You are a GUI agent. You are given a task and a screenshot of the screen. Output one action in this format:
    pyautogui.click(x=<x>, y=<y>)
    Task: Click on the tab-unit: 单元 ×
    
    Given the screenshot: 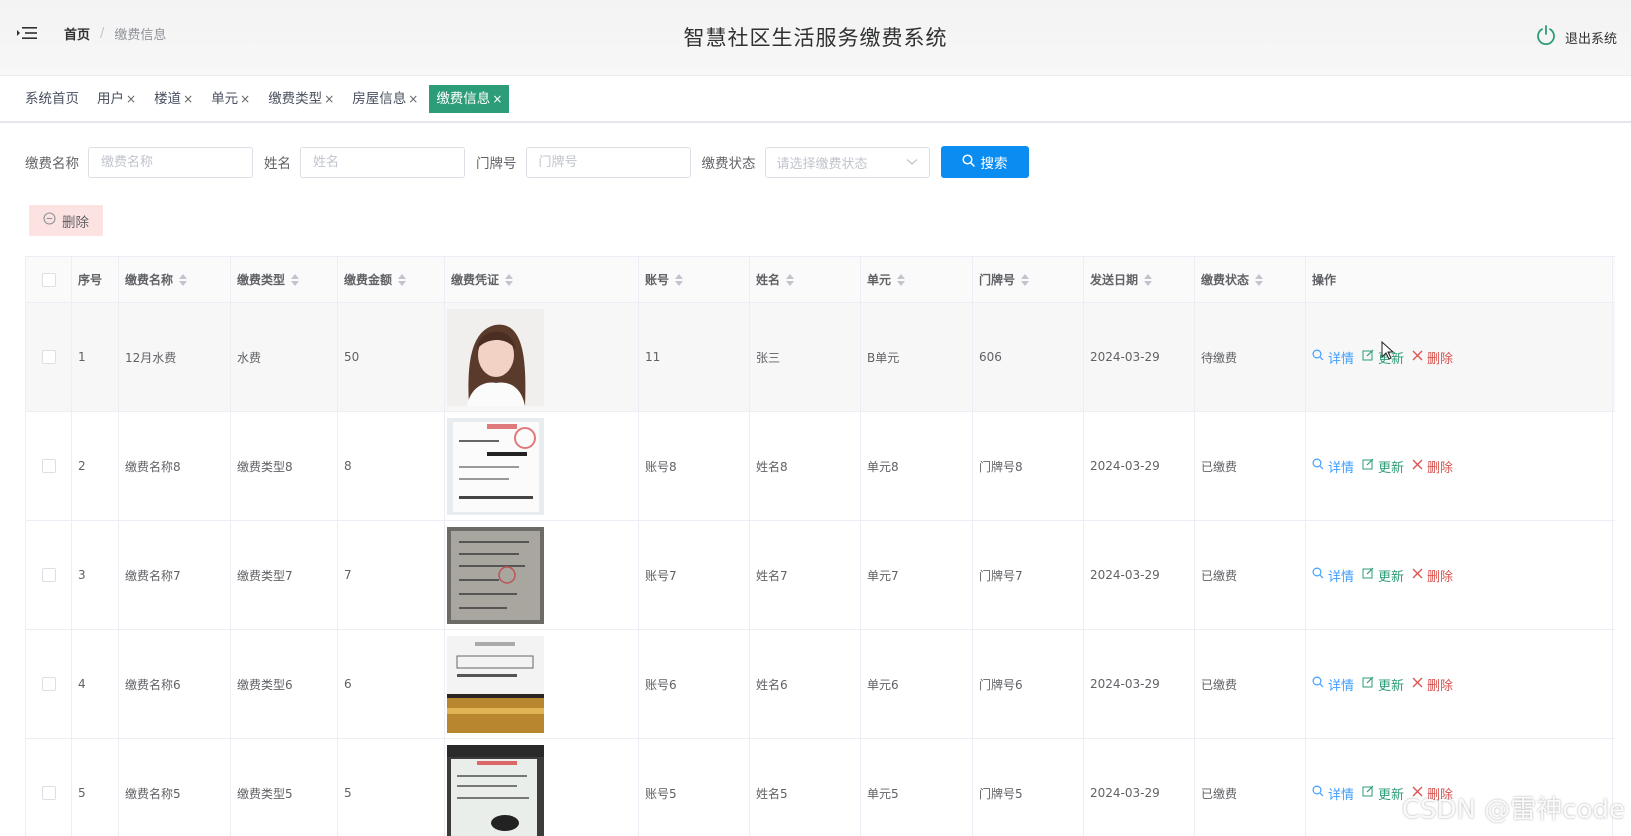 What is the action you would take?
    pyautogui.click(x=230, y=99)
    